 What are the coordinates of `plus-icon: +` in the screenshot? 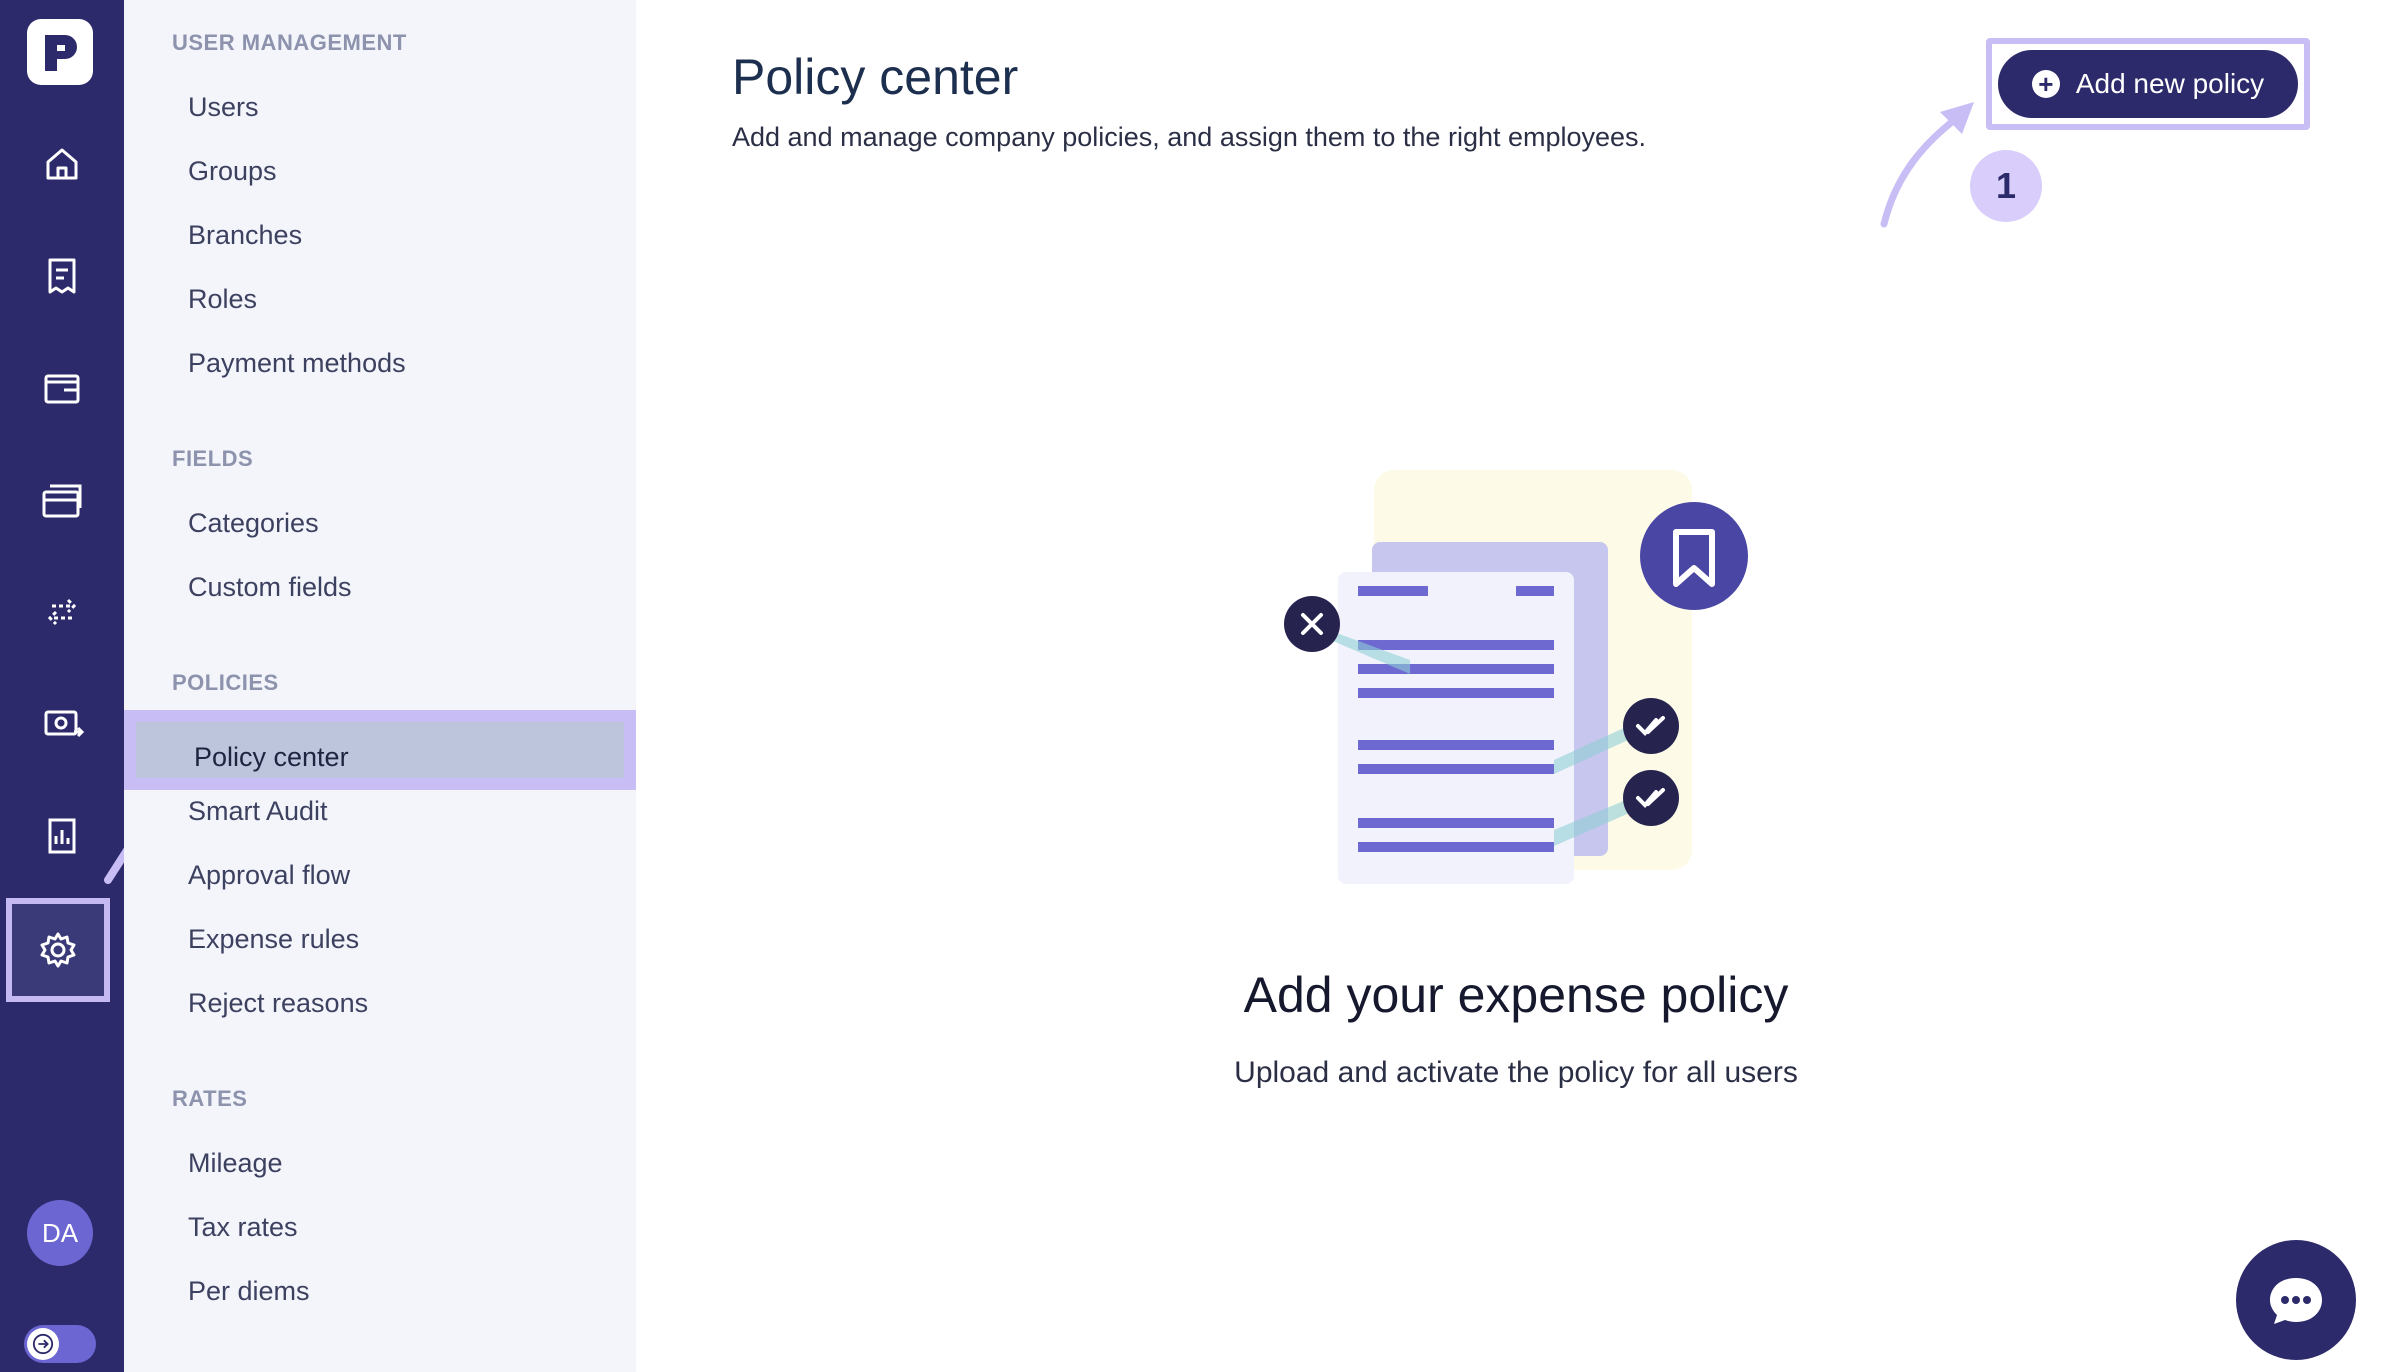 It's located at (2045, 84).